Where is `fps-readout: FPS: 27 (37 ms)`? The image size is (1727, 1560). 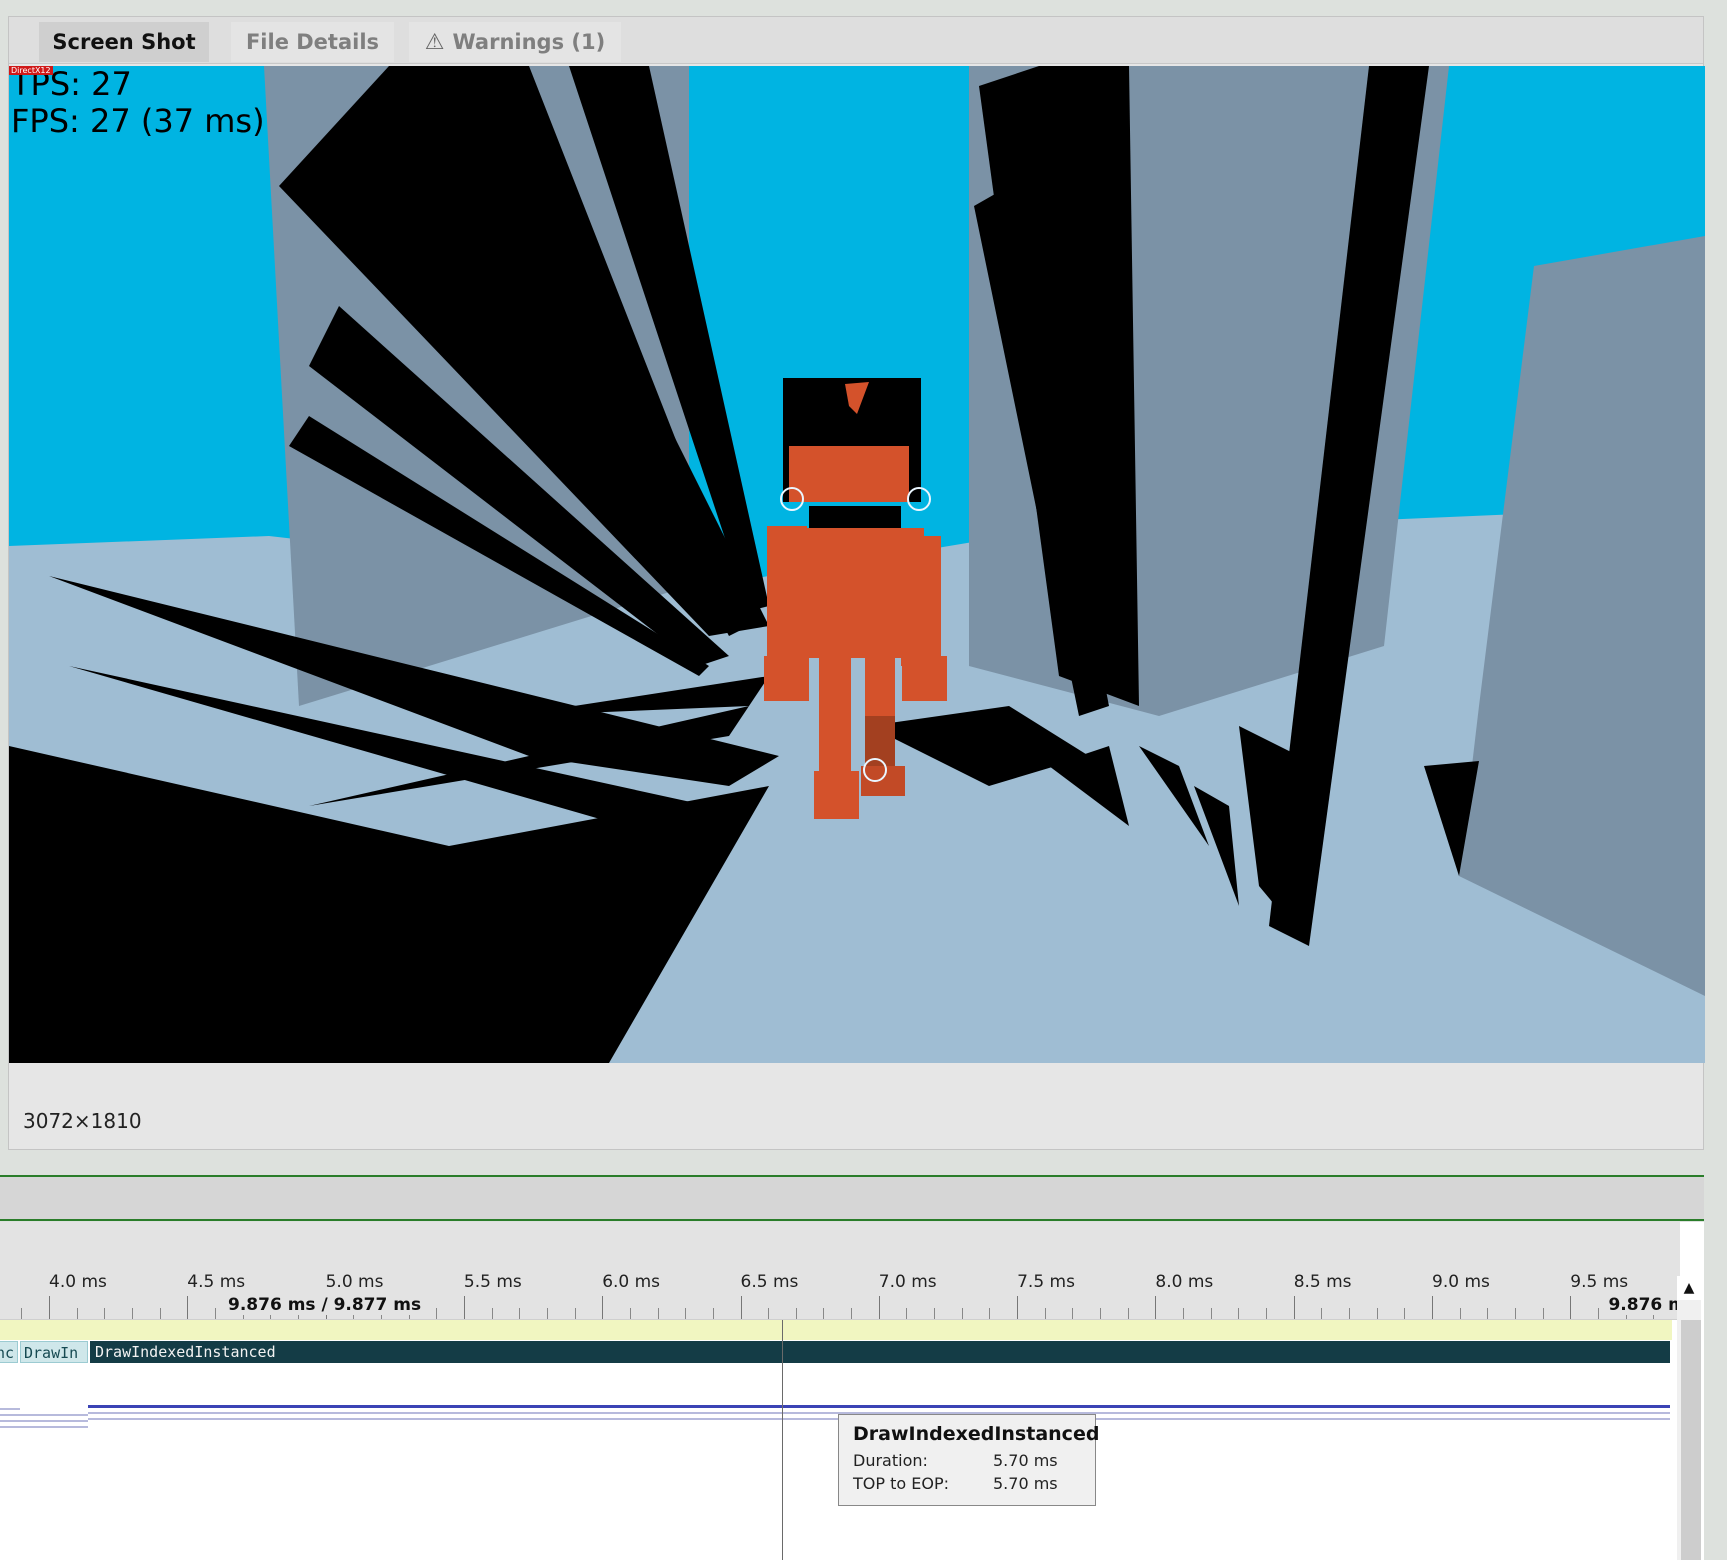
fps-readout: FPS: 27 (37 ms) is located at coordinates (138, 121).